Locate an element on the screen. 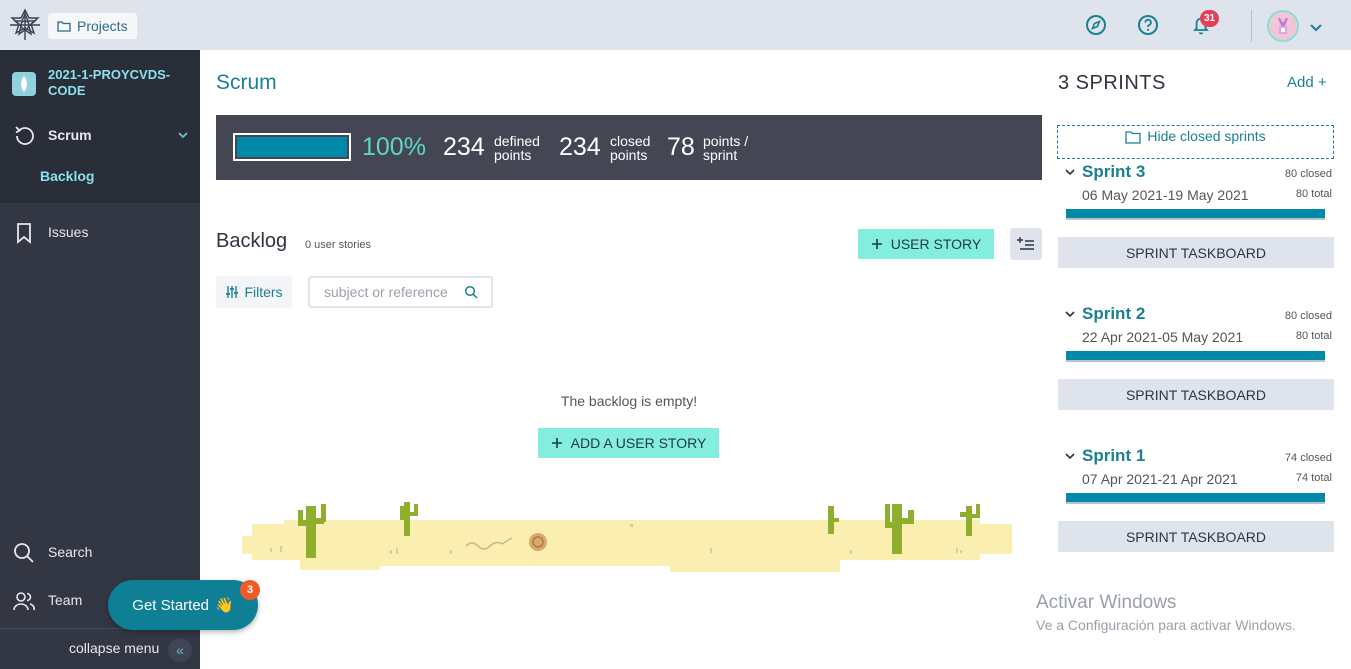 The image size is (1351, 669). bulk-add-icon is located at coordinates (1025, 243).